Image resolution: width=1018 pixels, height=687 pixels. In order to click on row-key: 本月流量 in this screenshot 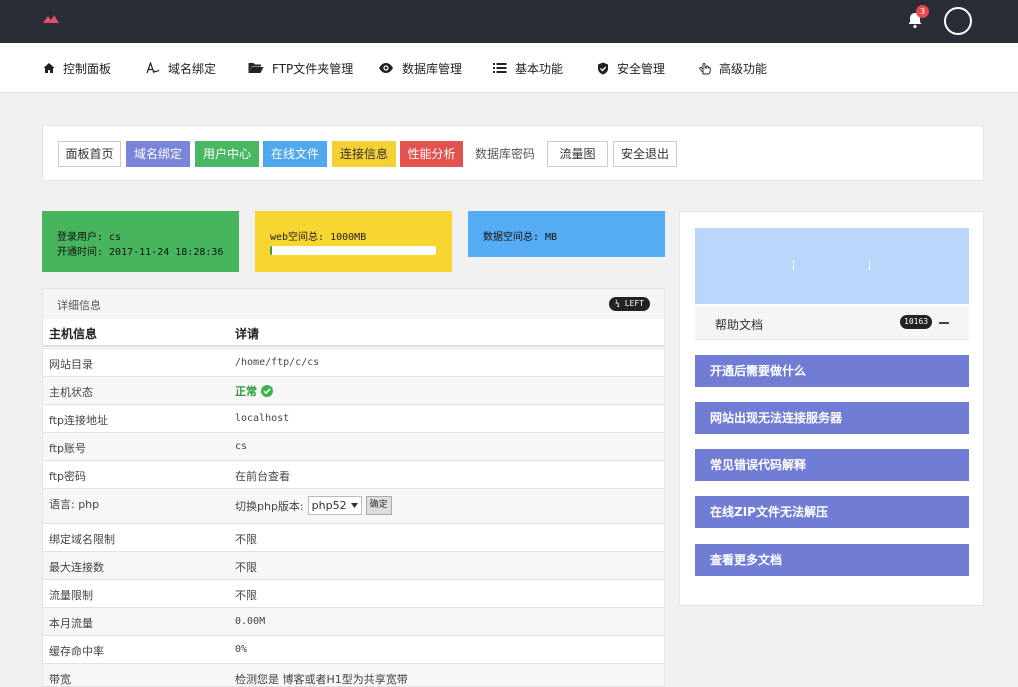, I will do `click(71, 623)`.